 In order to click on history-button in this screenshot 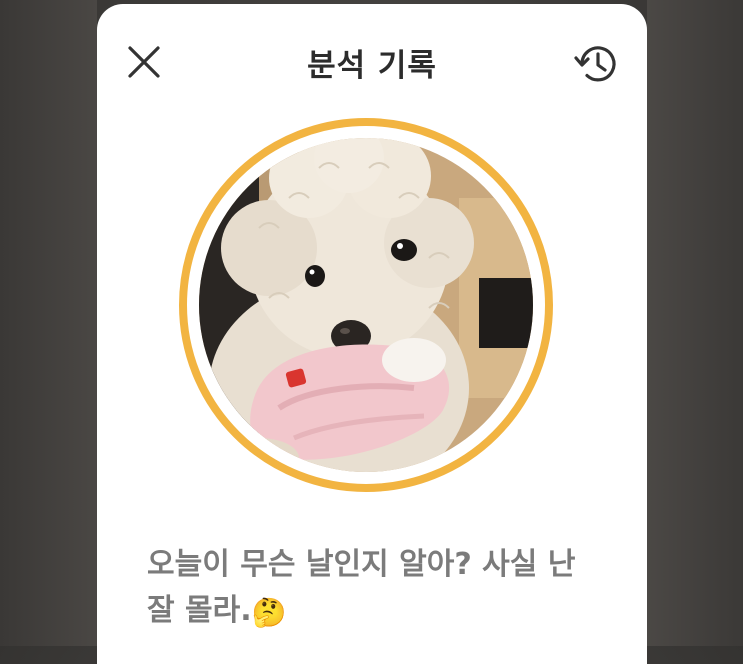, I will do `click(596, 64)`.